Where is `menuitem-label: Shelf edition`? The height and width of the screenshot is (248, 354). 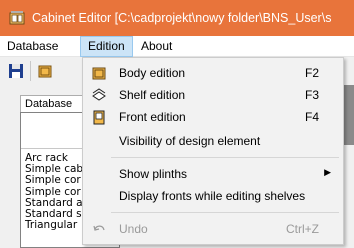
menuitem-label: Shelf edition is located at coordinates (152, 95).